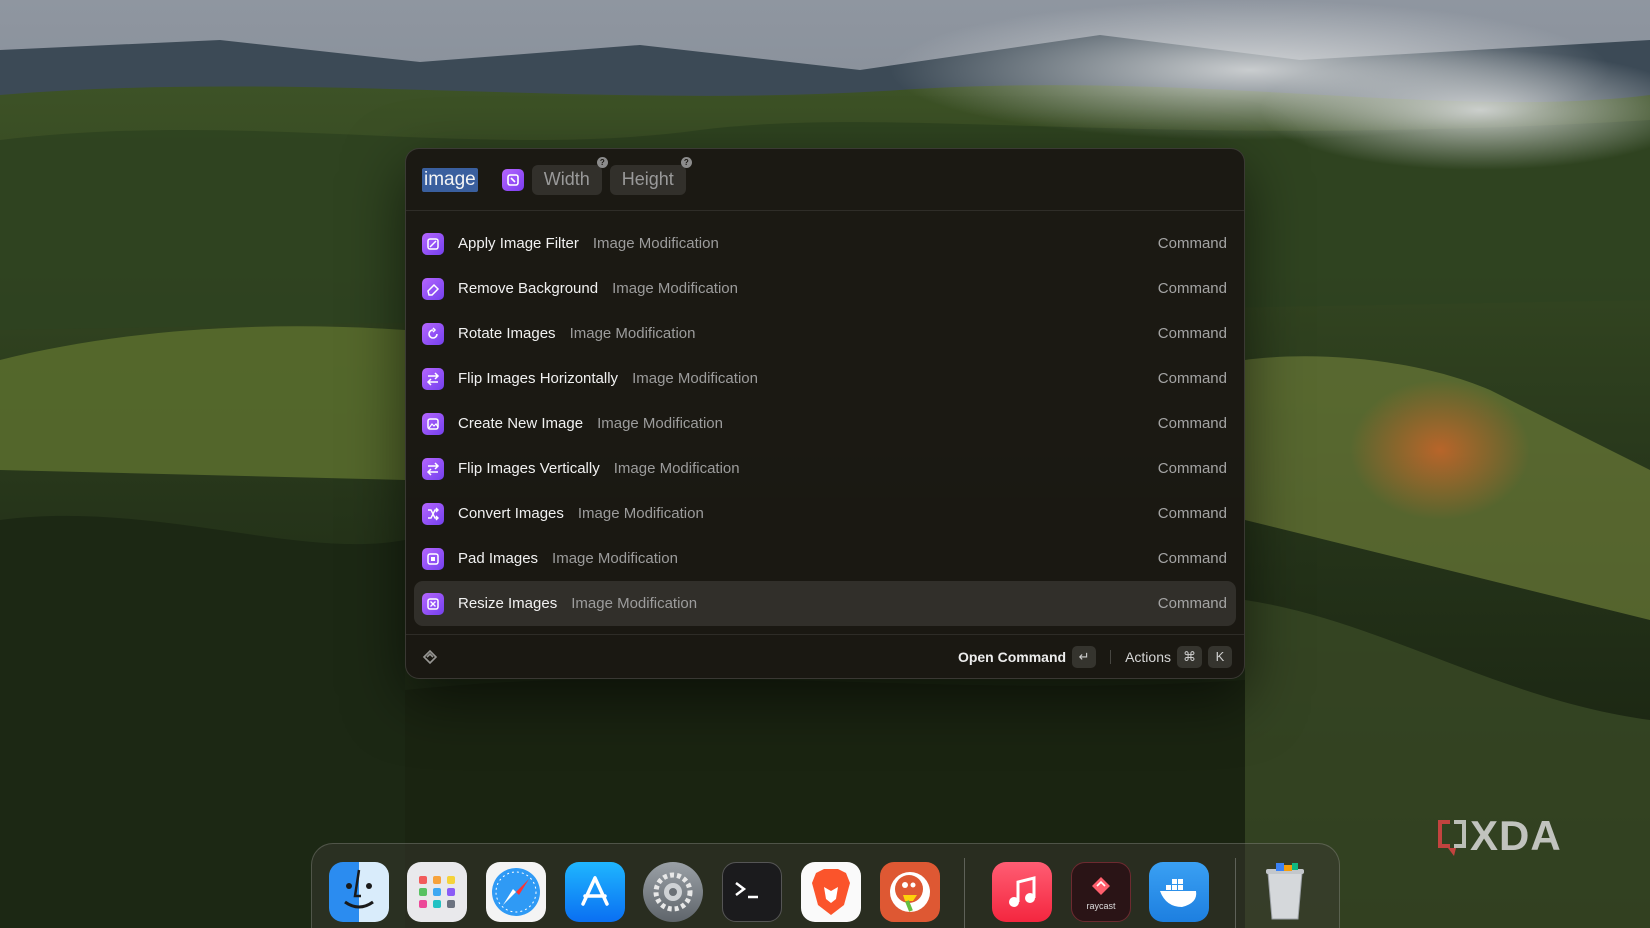  Describe the element at coordinates (831, 892) in the screenshot. I see `dock-brave` at that location.